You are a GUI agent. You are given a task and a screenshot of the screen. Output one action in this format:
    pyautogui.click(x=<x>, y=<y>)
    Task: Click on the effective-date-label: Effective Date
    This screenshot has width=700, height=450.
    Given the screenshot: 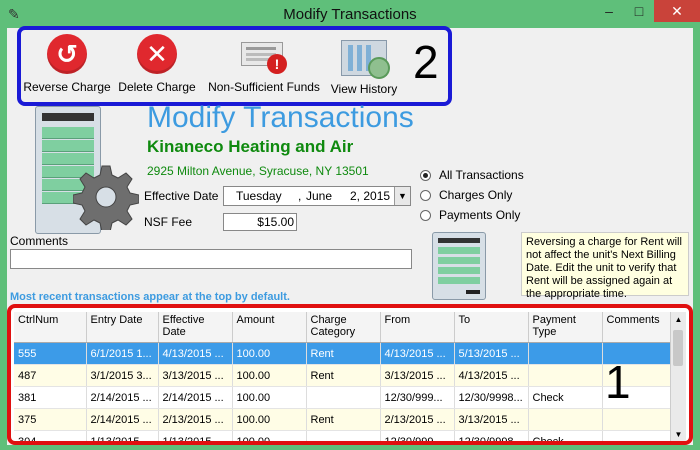 What is the action you would take?
    pyautogui.click(x=181, y=196)
    